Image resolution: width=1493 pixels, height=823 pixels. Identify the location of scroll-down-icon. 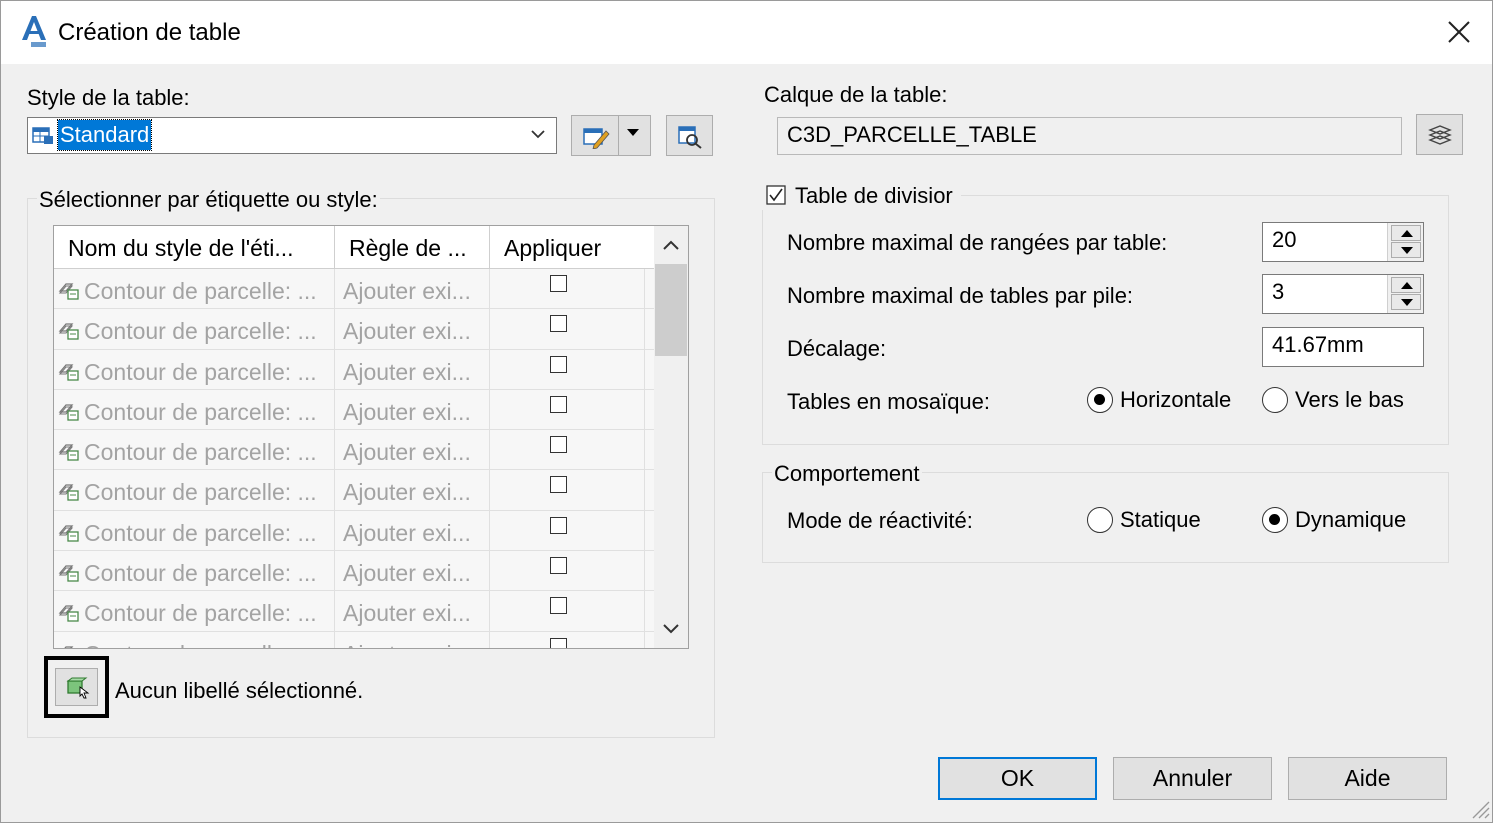
(671, 629).